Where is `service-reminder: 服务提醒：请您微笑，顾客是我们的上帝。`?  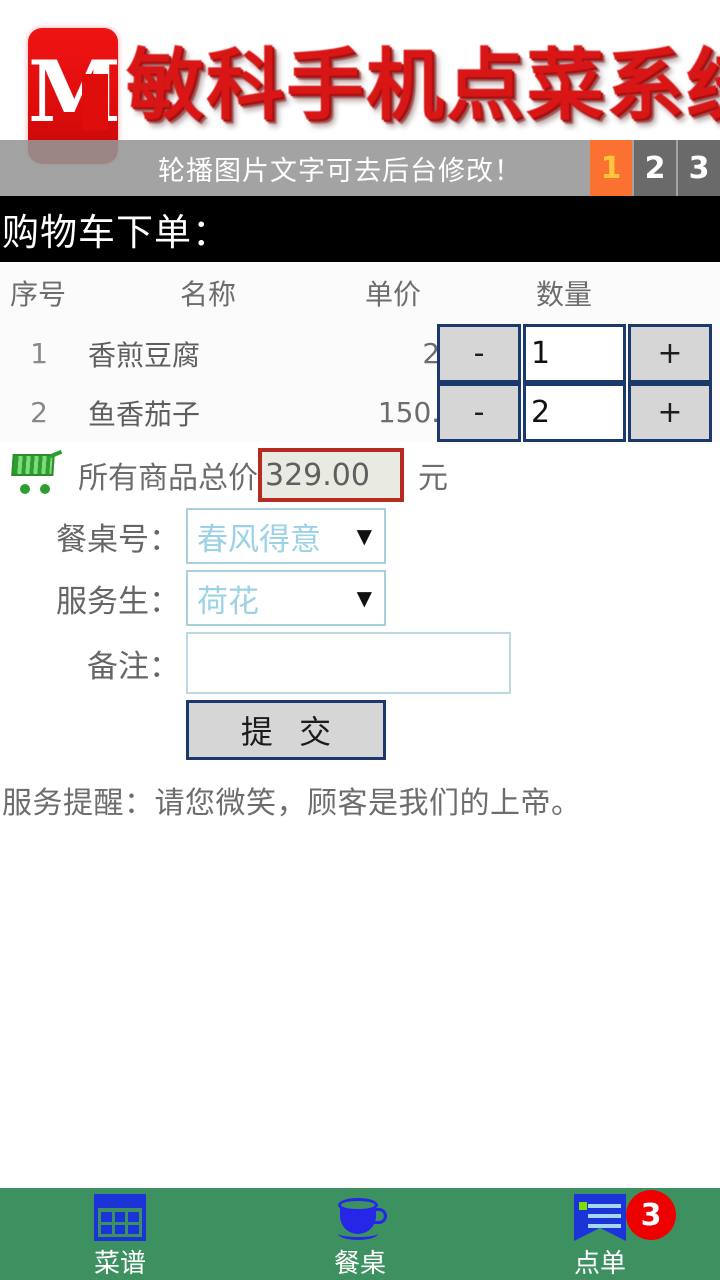 service-reminder: 服务提醒：请您微笑，顾客是我们的上帝。 is located at coordinates (292, 803).